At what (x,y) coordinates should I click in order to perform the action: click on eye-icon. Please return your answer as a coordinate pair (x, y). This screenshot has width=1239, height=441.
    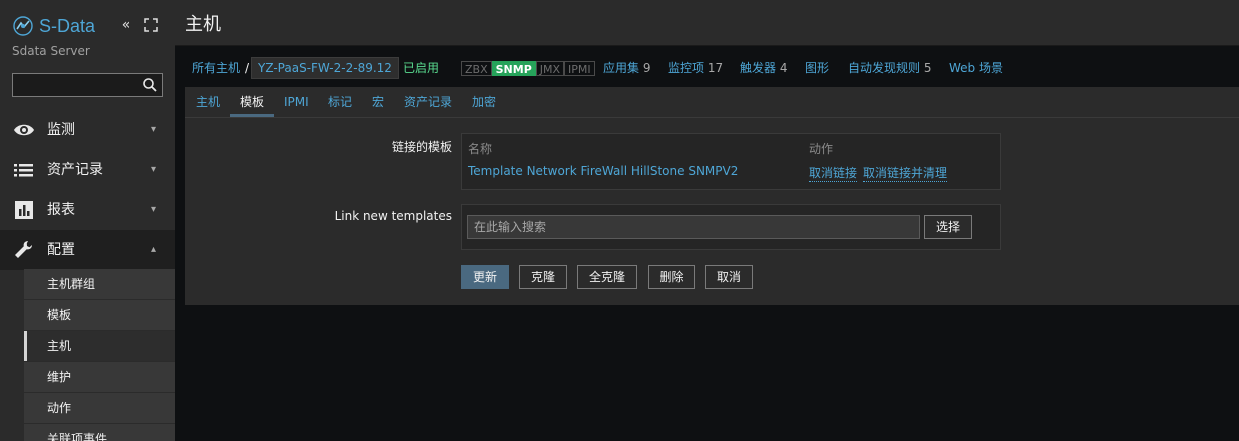
    Looking at the image, I should click on (24, 130).